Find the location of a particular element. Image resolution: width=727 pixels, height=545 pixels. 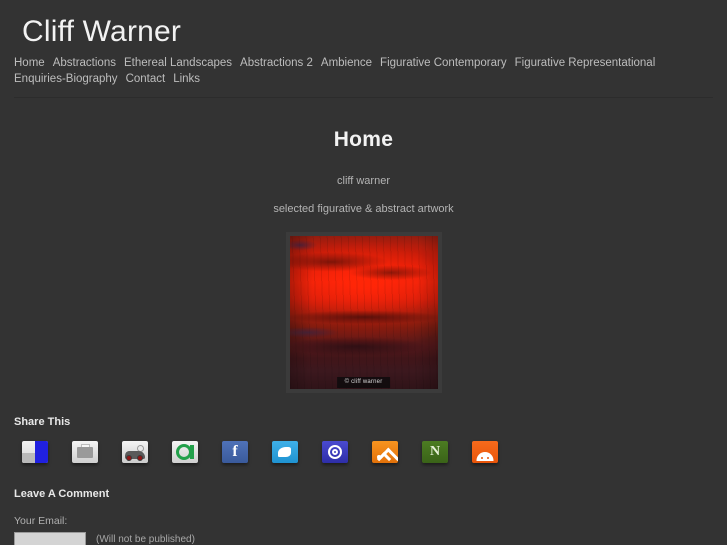

artwork-credit: © cliff warner is located at coordinates (363, 382).